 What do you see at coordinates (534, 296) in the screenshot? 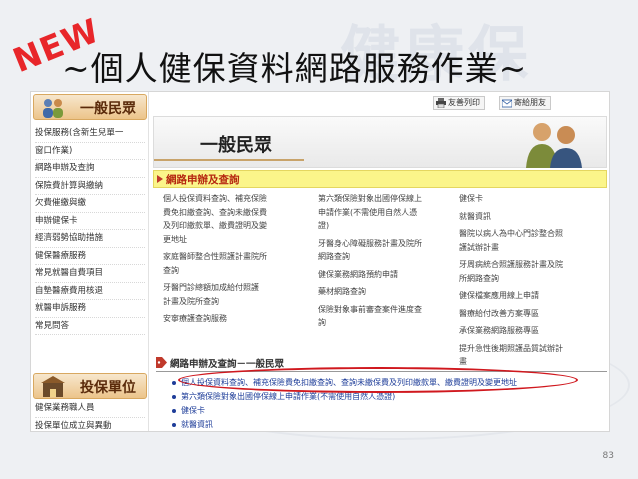
I see `service-link: 健保檔案應用線上申請` at bounding box center [534, 296].